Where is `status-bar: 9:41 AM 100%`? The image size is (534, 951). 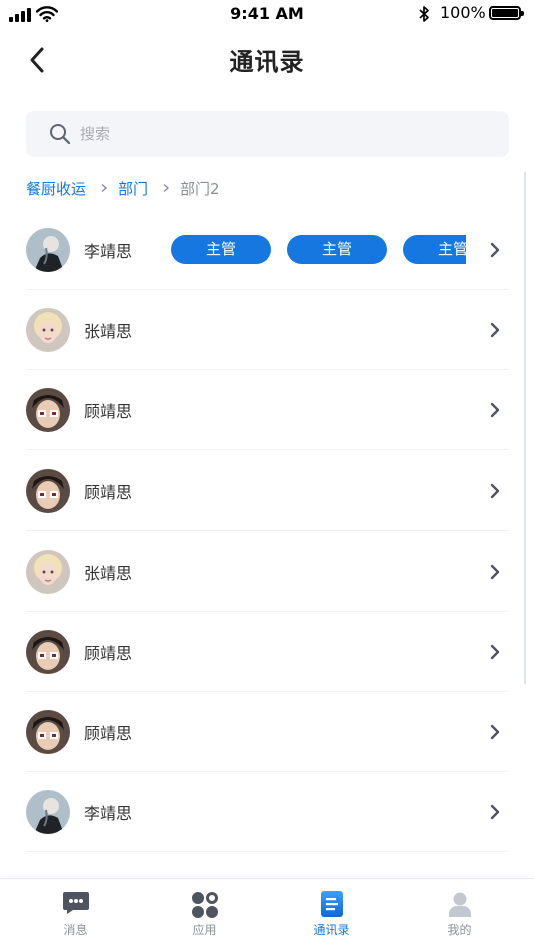 status-bar: 9:41 AM 100% is located at coordinates (267, 14).